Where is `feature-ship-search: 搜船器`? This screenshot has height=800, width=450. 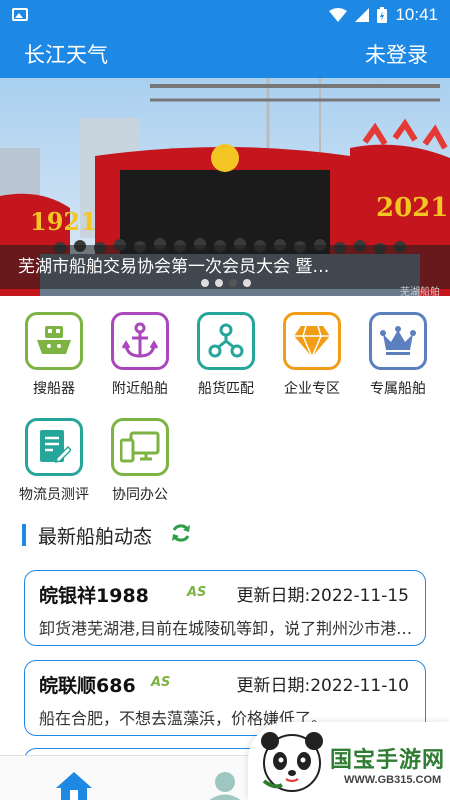 feature-ship-search: 搜船器 is located at coordinates (54, 355).